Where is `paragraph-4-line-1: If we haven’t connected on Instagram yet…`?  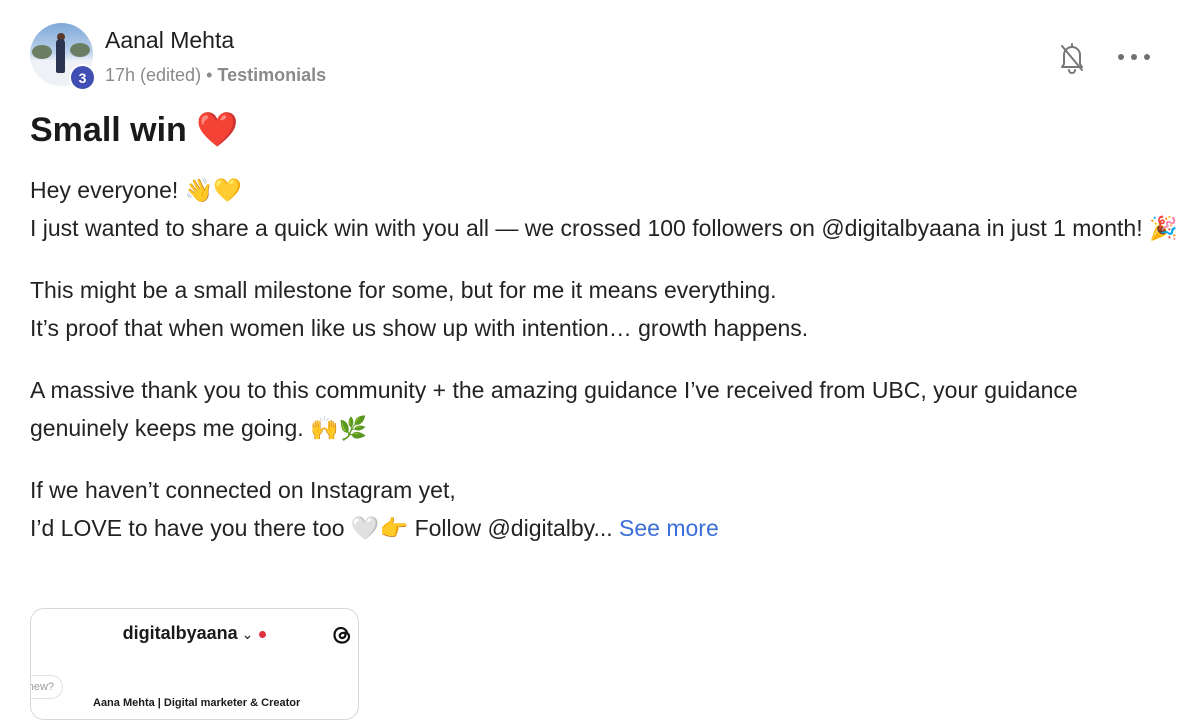 paragraph-4-line-1: If we haven’t connected on Instagram yet… is located at coordinates (243, 490).